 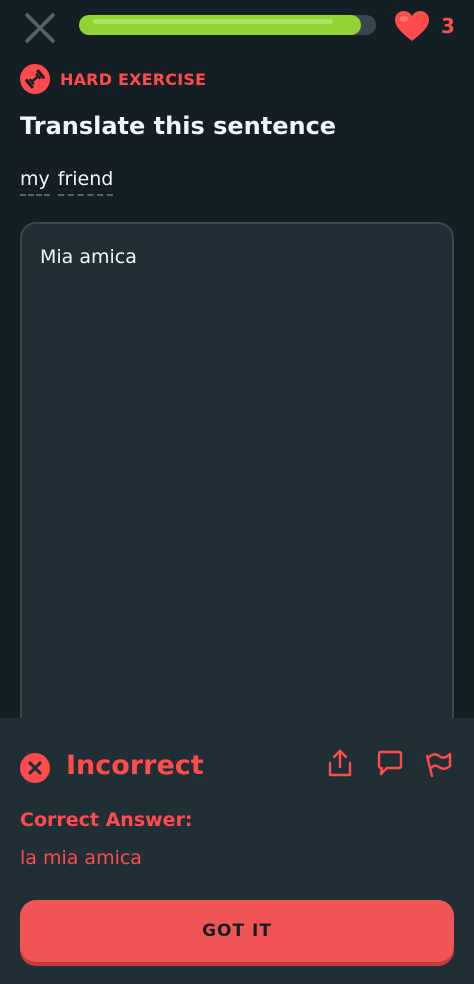 What do you see at coordinates (40, 28) in the screenshot?
I see `close-icon` at bounding box center [40, 28].